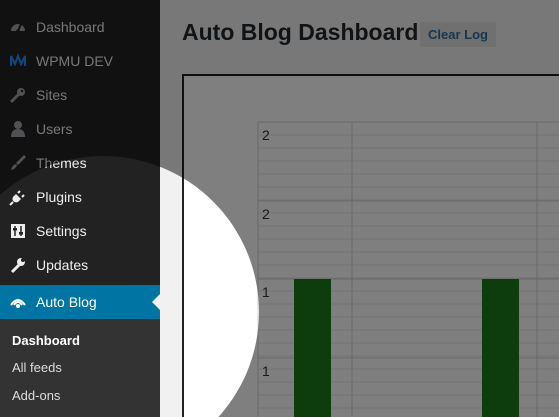 This screenshot has height=417, width=559. I want to click on sidebar-item-wpmudev: WPMU DEV, so click(80, 61).